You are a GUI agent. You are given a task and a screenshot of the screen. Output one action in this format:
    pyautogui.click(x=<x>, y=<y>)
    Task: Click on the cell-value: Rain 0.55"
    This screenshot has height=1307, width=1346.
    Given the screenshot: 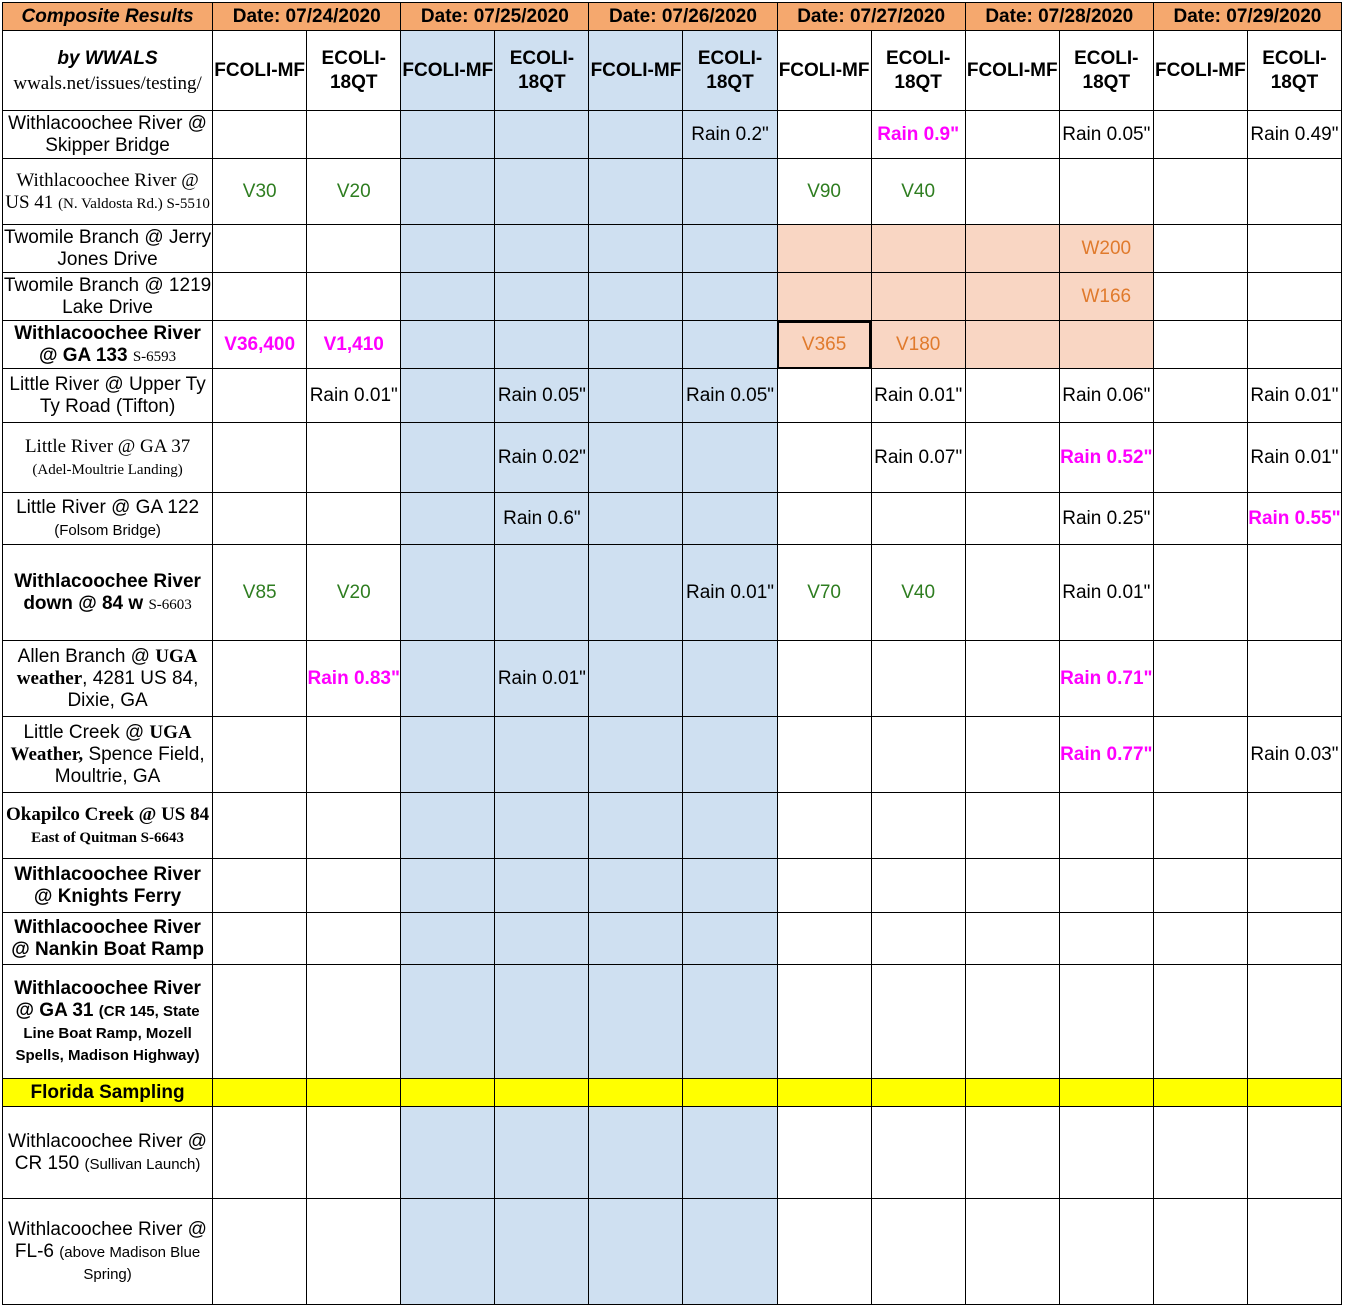 What is the action you would take?
    pyautogui.click(x=1294, y=518)
    